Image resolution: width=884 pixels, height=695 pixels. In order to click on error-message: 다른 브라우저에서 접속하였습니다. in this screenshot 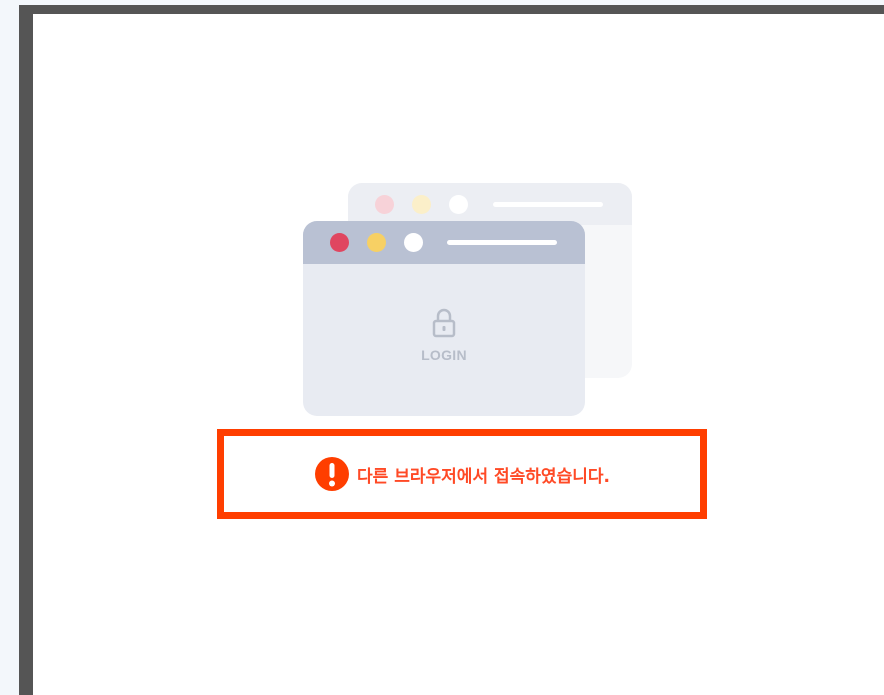, I will do `click(462, 474)`.